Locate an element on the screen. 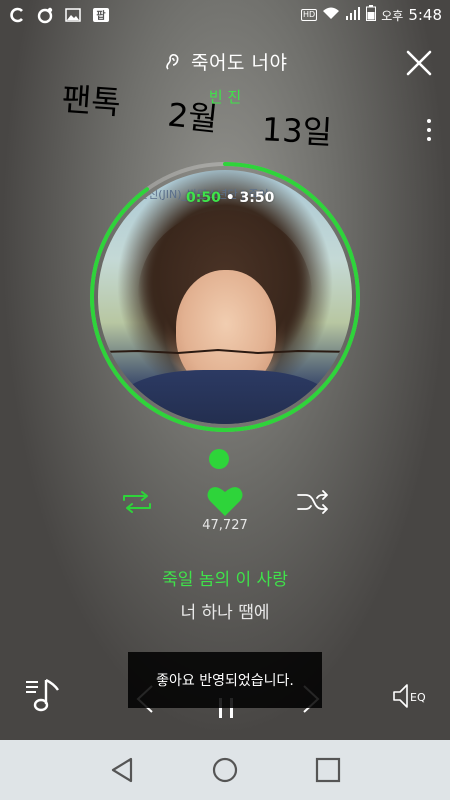 This screenshot has width=450, height=800. hd-voice-badge: HD is located at coordinates (309, 15).